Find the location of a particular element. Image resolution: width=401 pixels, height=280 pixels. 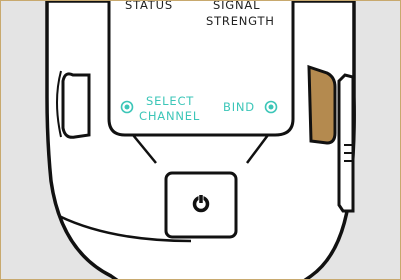

select-channel-label-line2: CHANNEL is located at coordinates (169, 116).